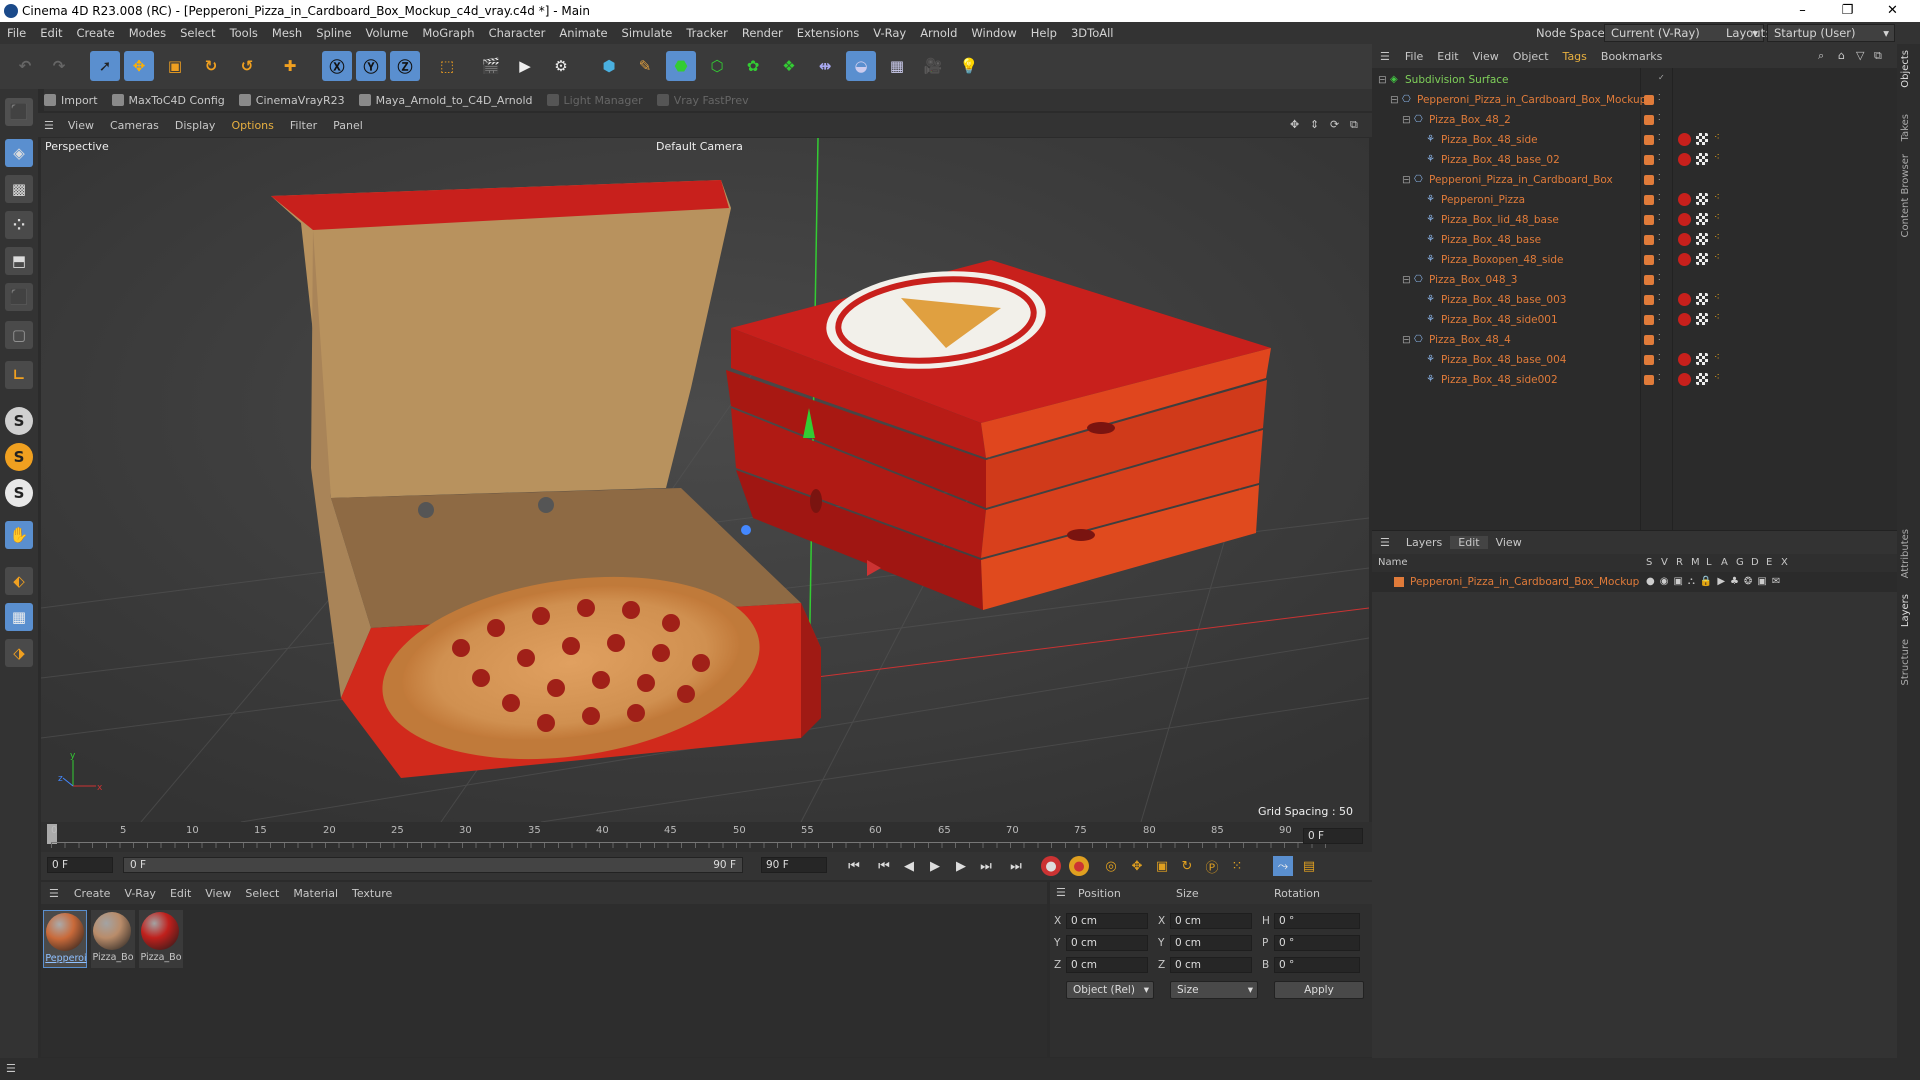 Image resolution: width=1920 pixels, height=1080 pixels. I want to click on polygons-mode-icon: ⬛, so click(19, 297).